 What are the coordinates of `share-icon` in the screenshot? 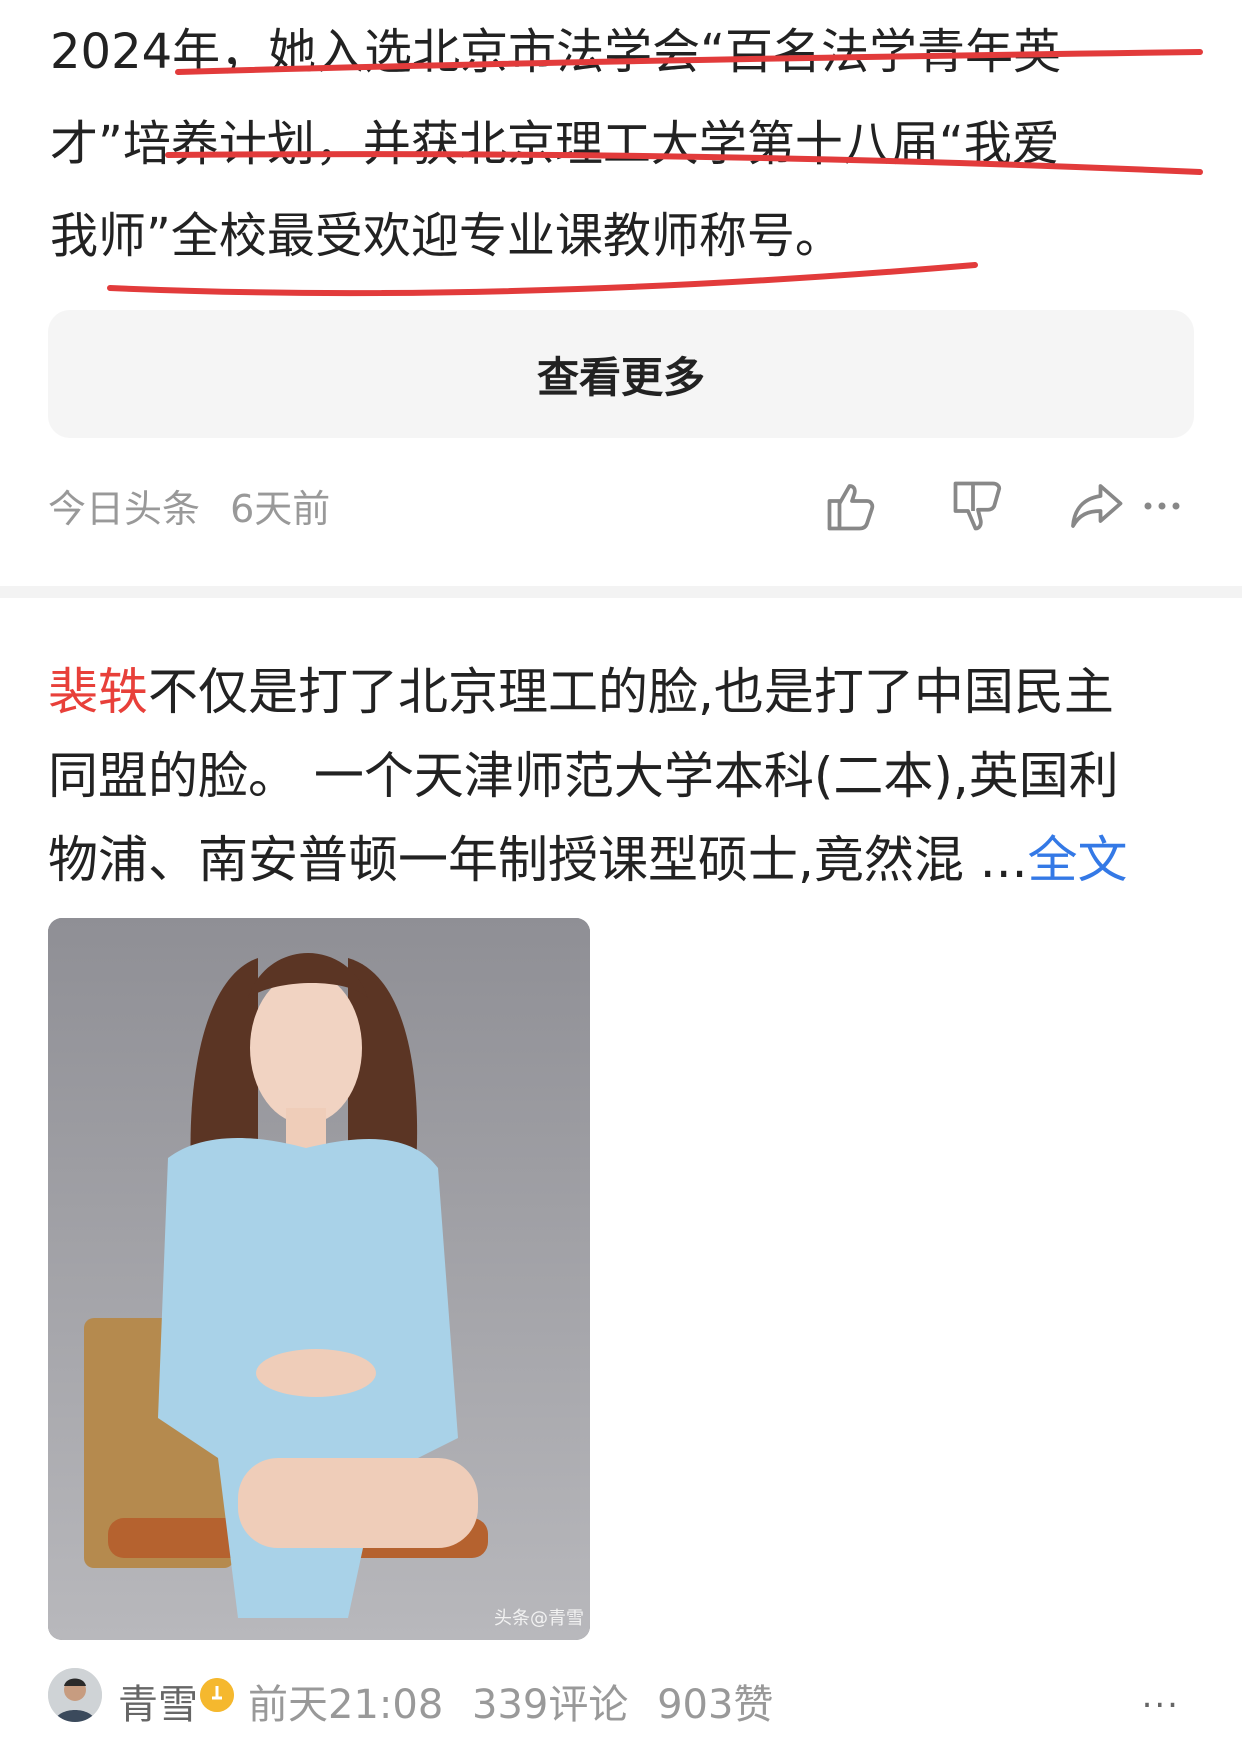 It's located at (1098, 506).